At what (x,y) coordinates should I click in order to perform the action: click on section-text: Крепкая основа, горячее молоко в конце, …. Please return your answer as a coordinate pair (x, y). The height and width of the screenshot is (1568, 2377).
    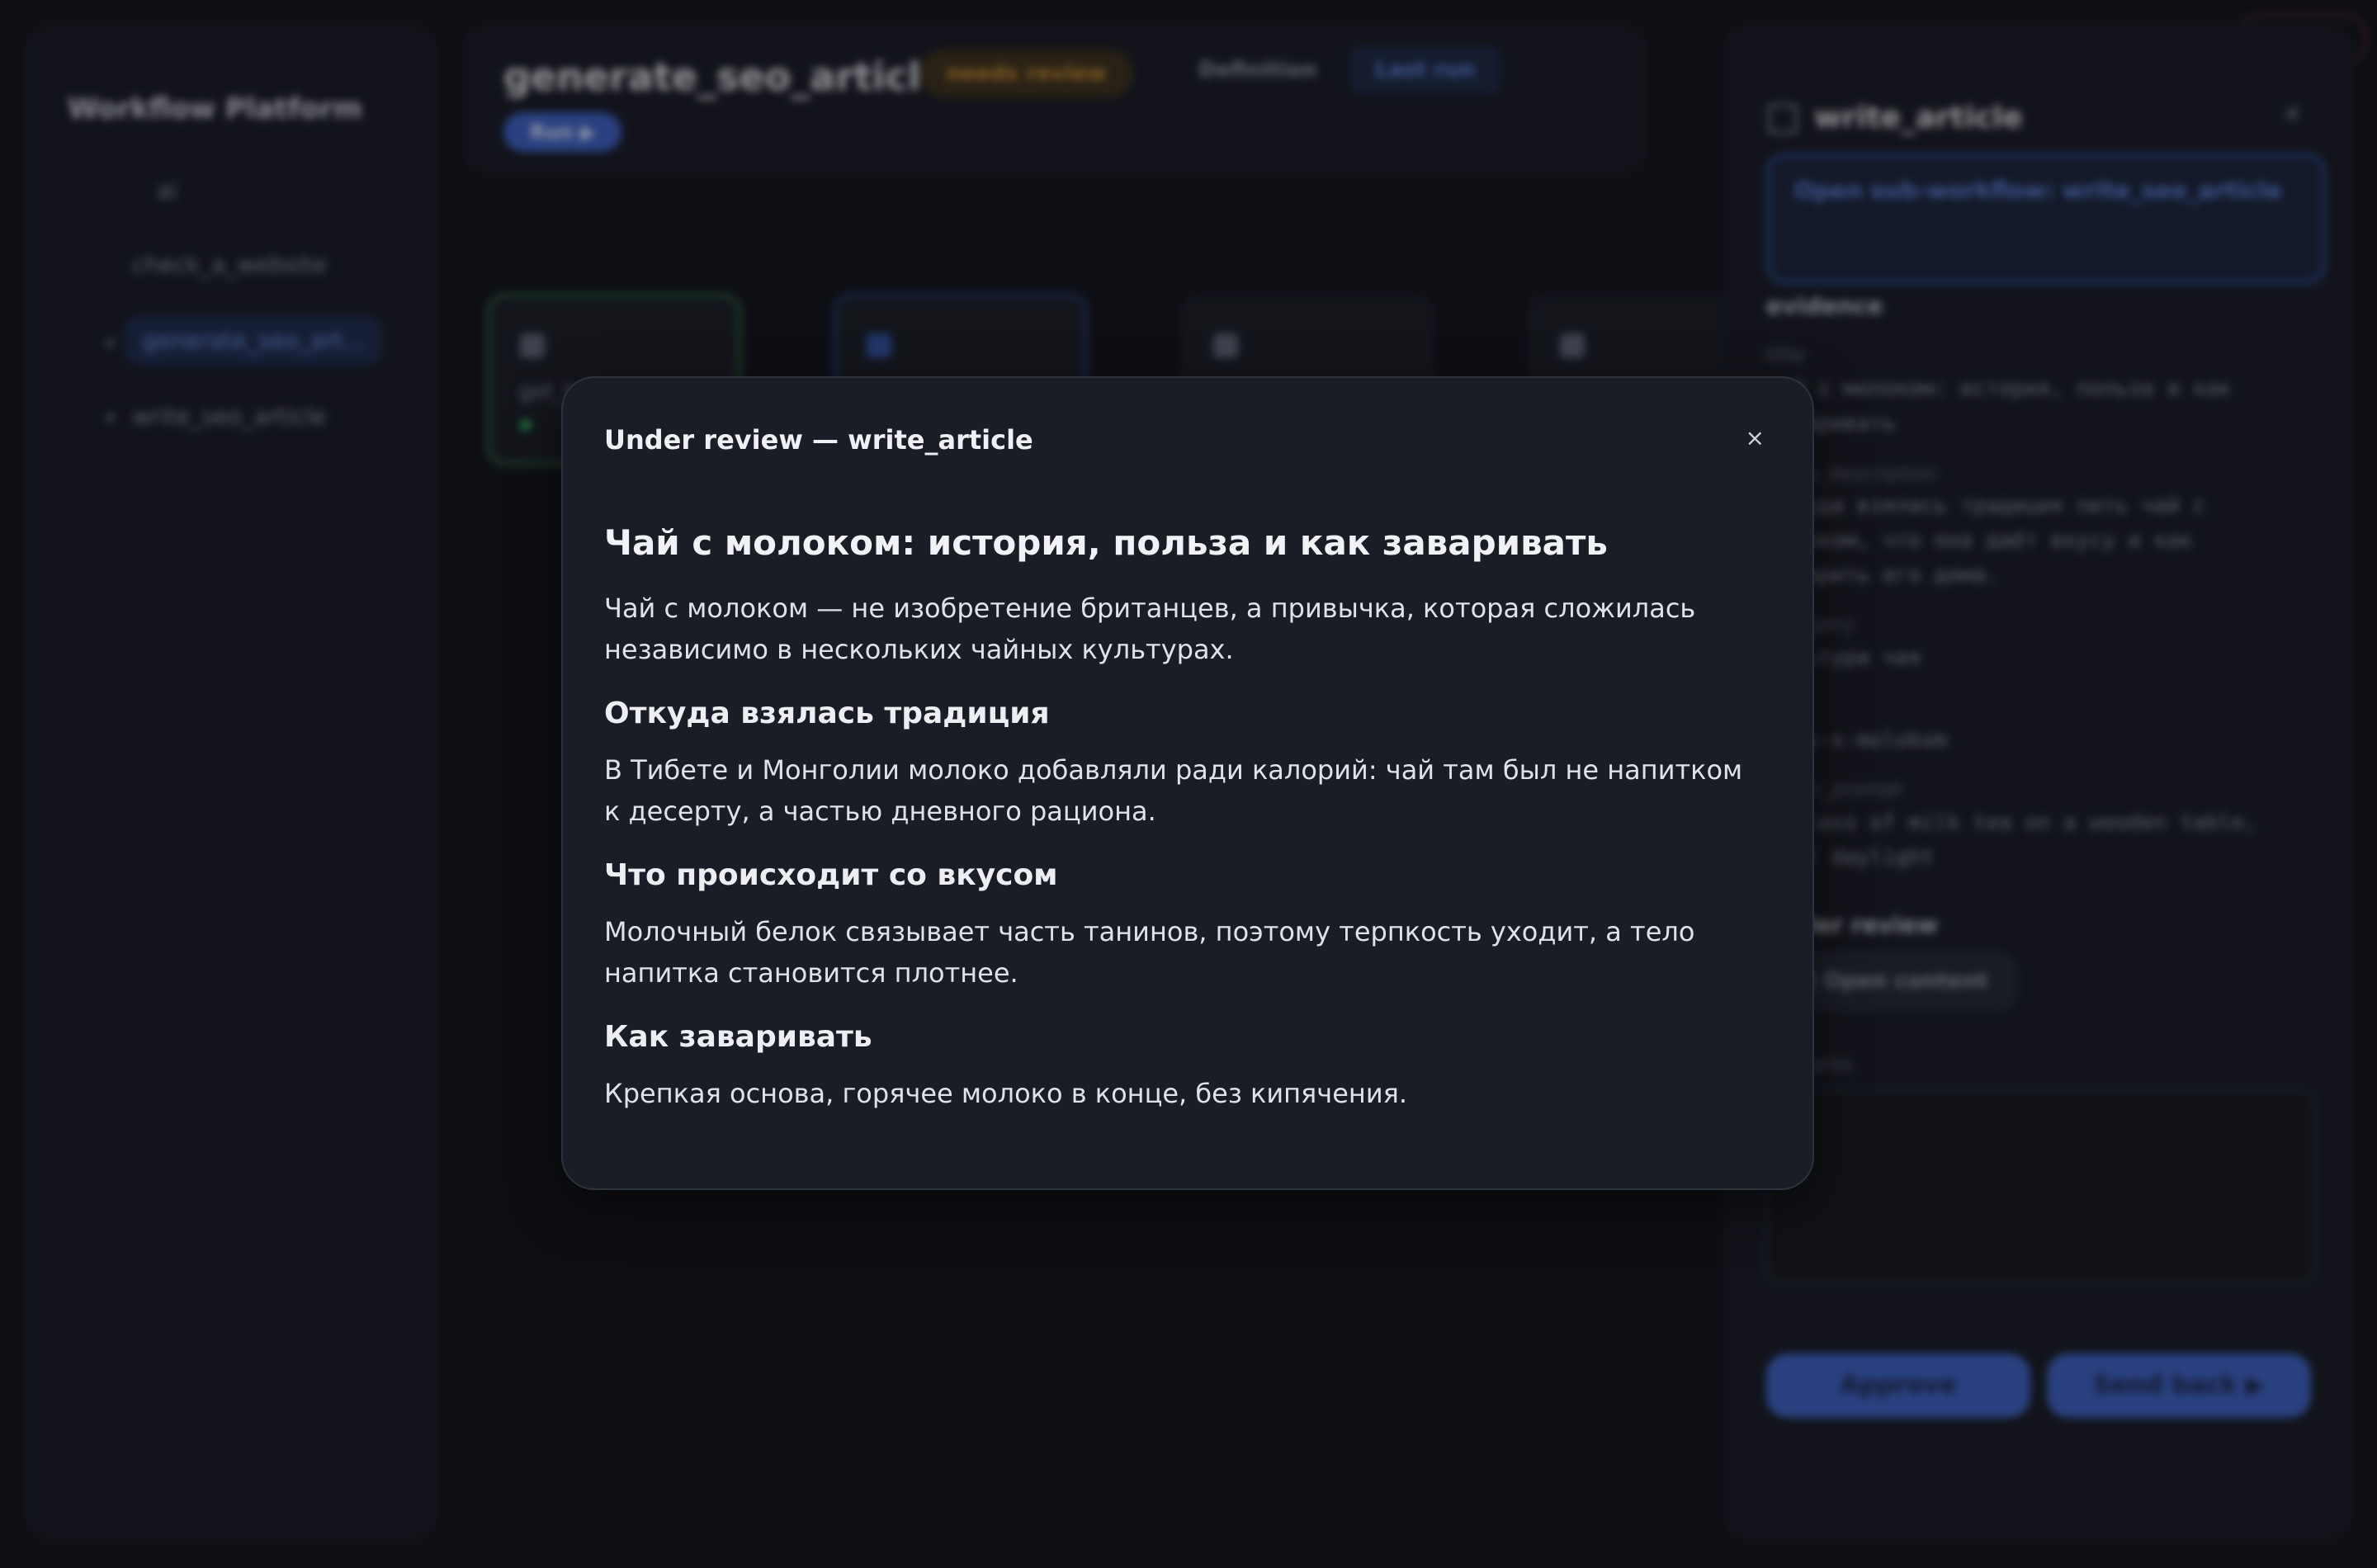
    Looking at the image, I should click on (1006, 1093).